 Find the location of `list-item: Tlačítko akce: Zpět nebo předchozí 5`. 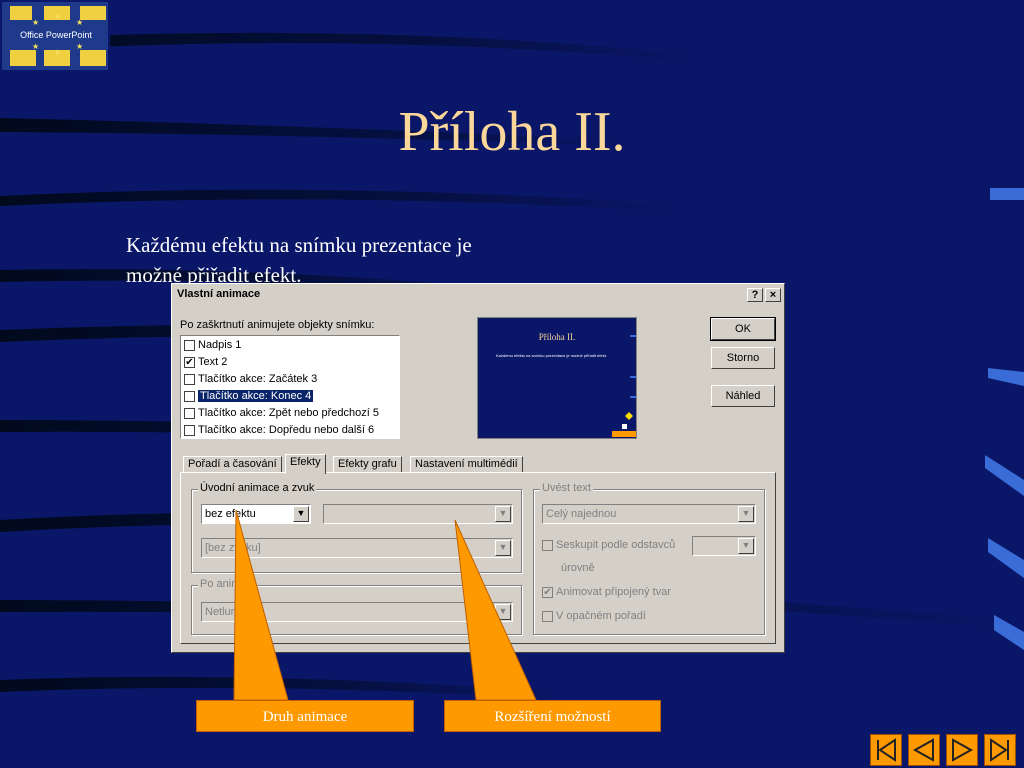

list-item: Tlačítko akce: Zpět nebo předchozí 5 is located at coordinates (290, 413).